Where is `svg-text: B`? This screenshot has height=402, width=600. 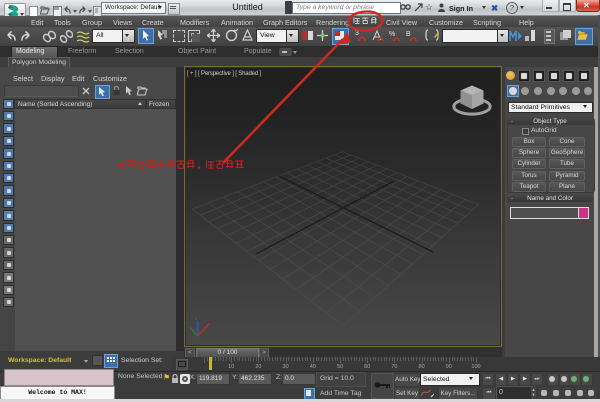
svg-text: B is located at coordinates (408, 34).